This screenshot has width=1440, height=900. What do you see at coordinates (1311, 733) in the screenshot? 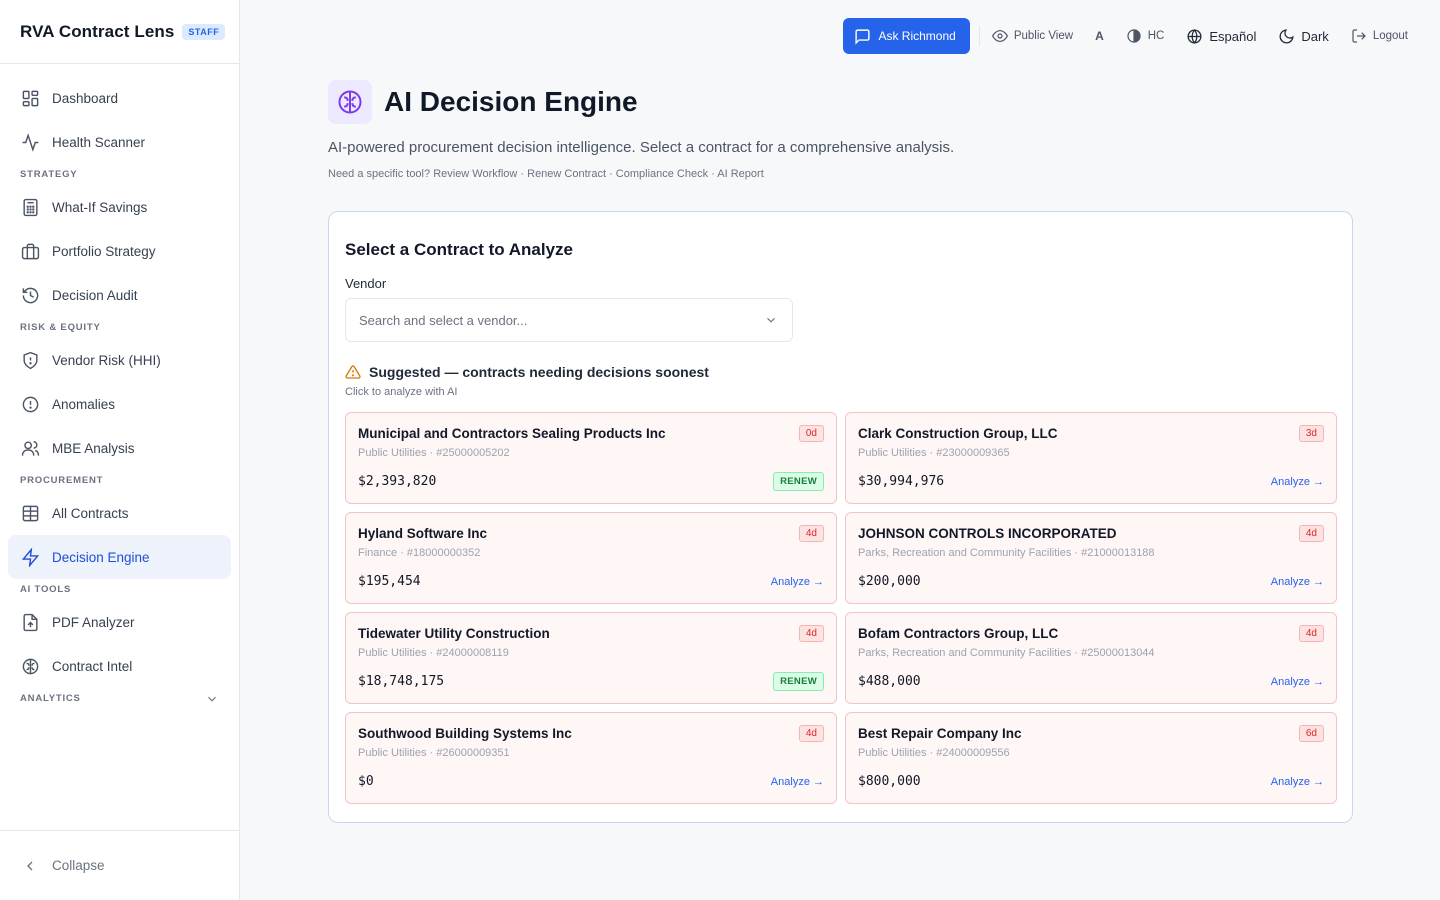
I see `days-badge: 6d` at bounding box center [1311, 733].